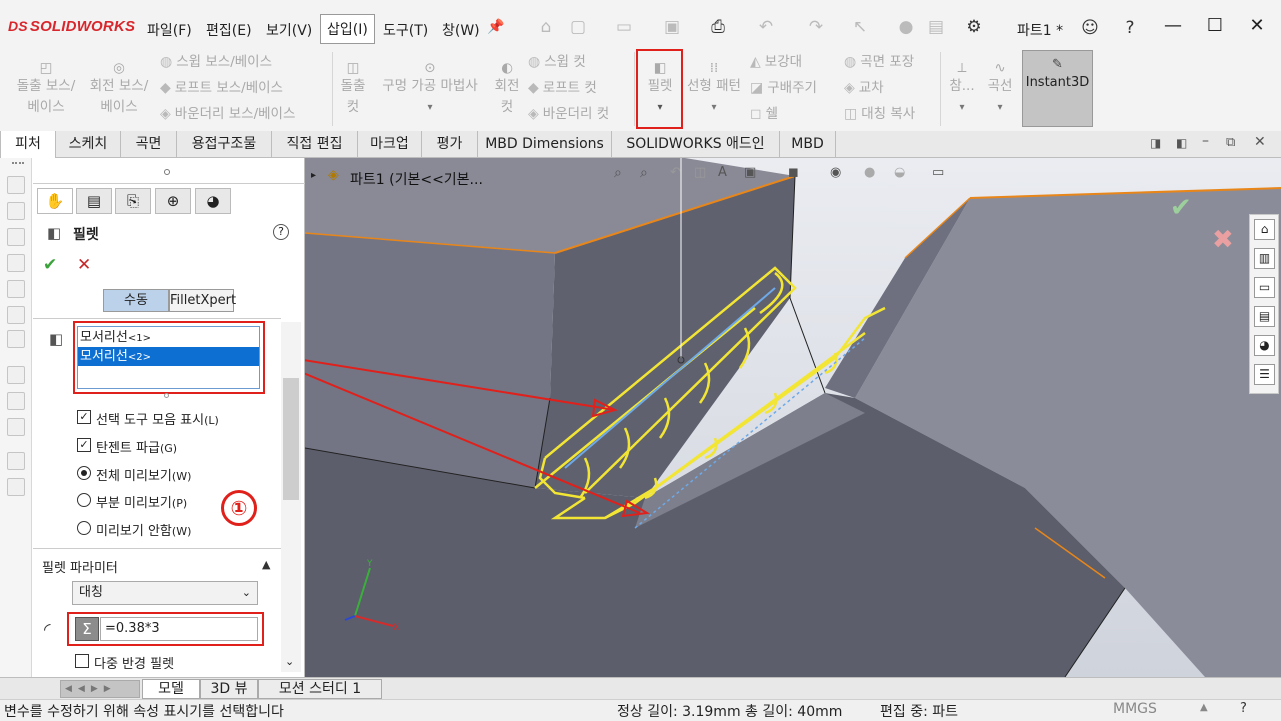  I want to click on sweep-boss-button: ◍ 스윕 보스/베이스, so click(216, 62).